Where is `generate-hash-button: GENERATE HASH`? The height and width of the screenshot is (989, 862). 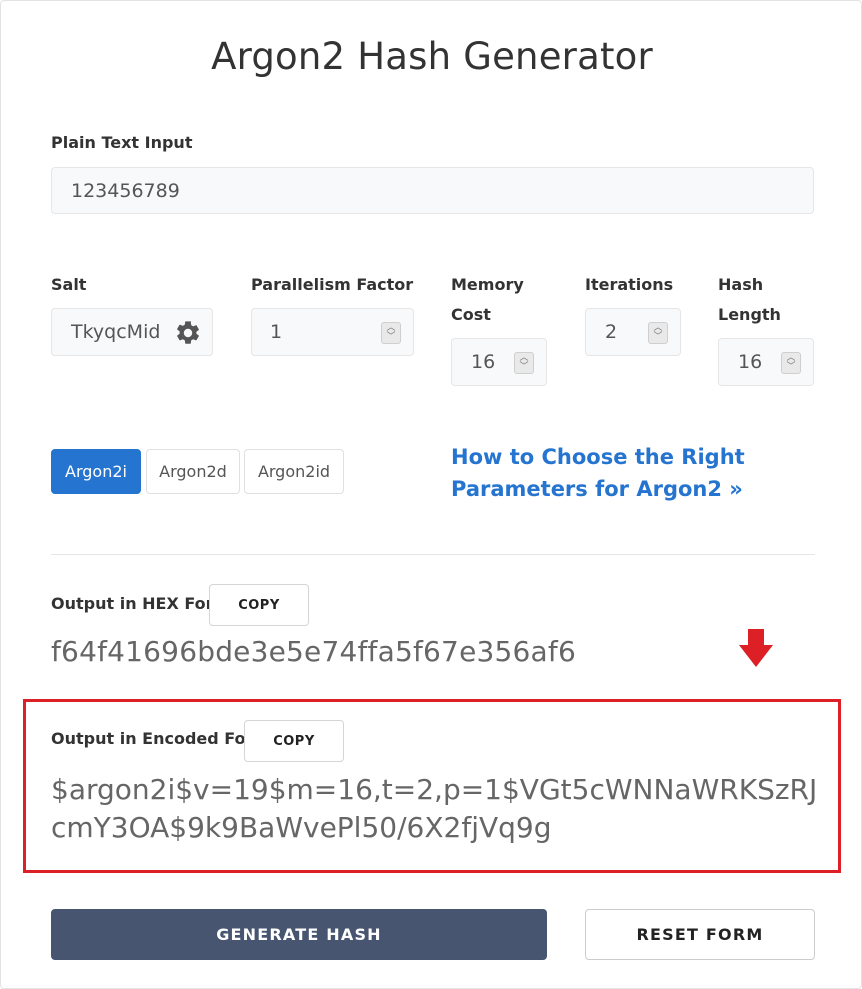
generate-hash-button: GENERATE HASH is located at coordinates (299, 934).